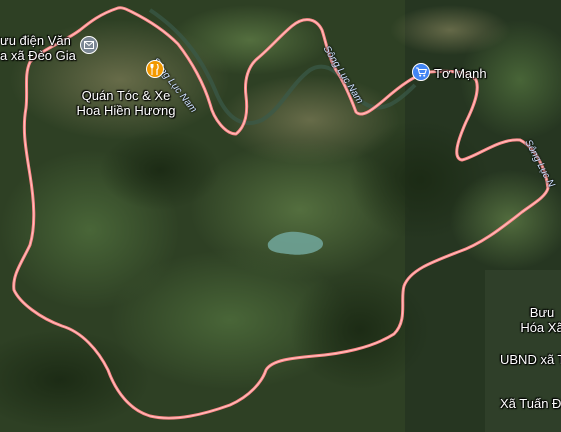 This screenshot has width=561, height=432. I want to click on envelope-icon, so click(89, 45).